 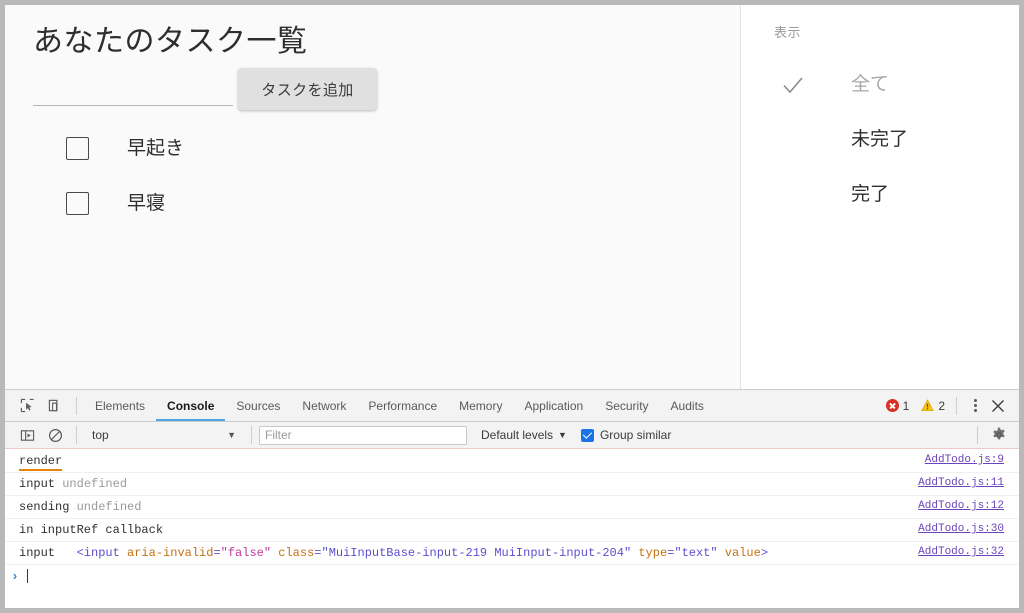 What do you see at coordinates (512, 484) in the screenshot?
I see `console-message: input undefined AddTodo.js:11` at bounding box center [512, 484].